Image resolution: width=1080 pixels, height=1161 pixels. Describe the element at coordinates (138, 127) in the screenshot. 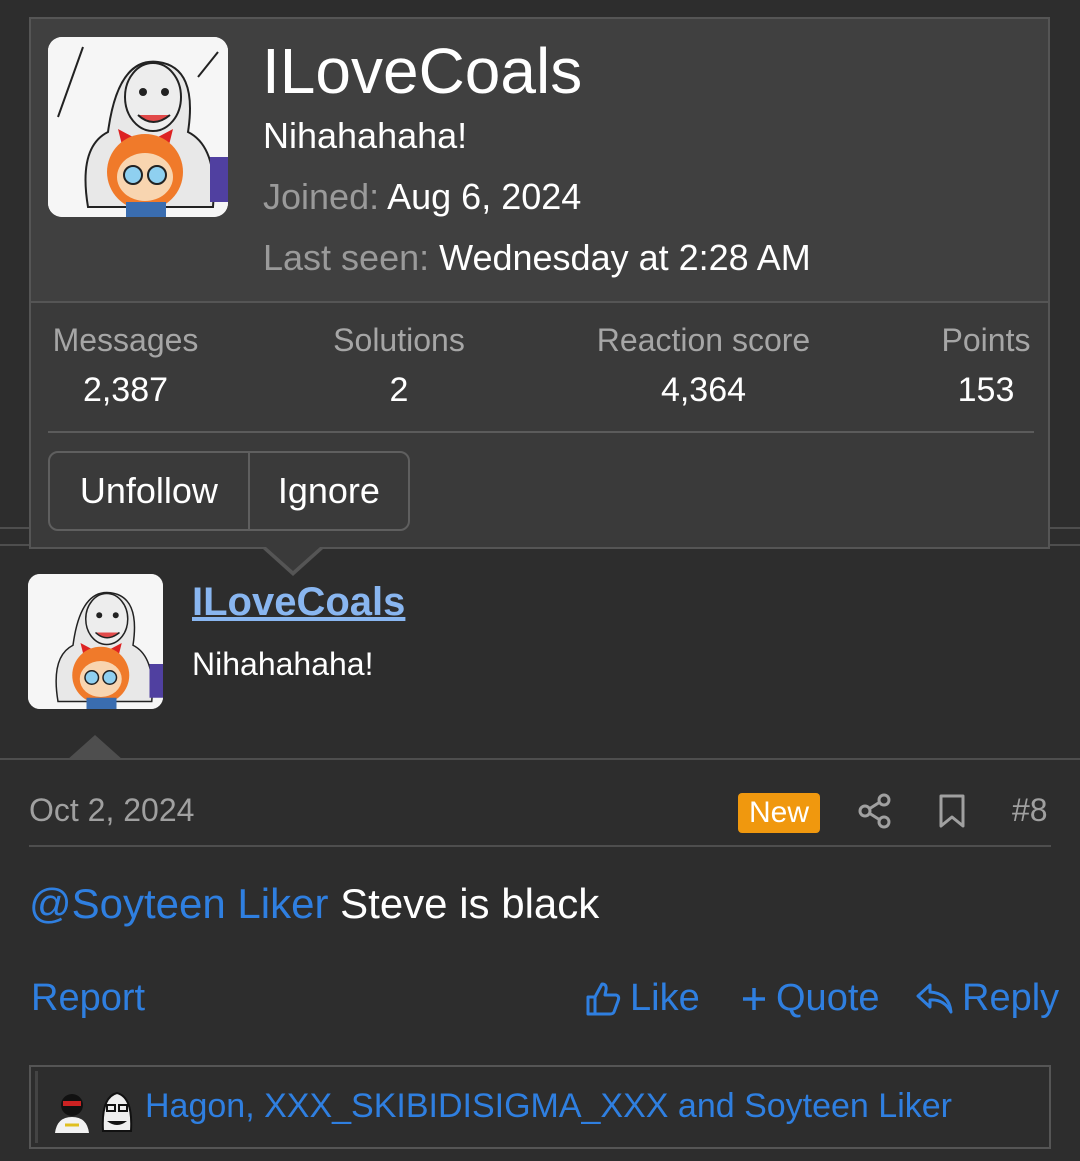

I see `member-avatar` at that location.